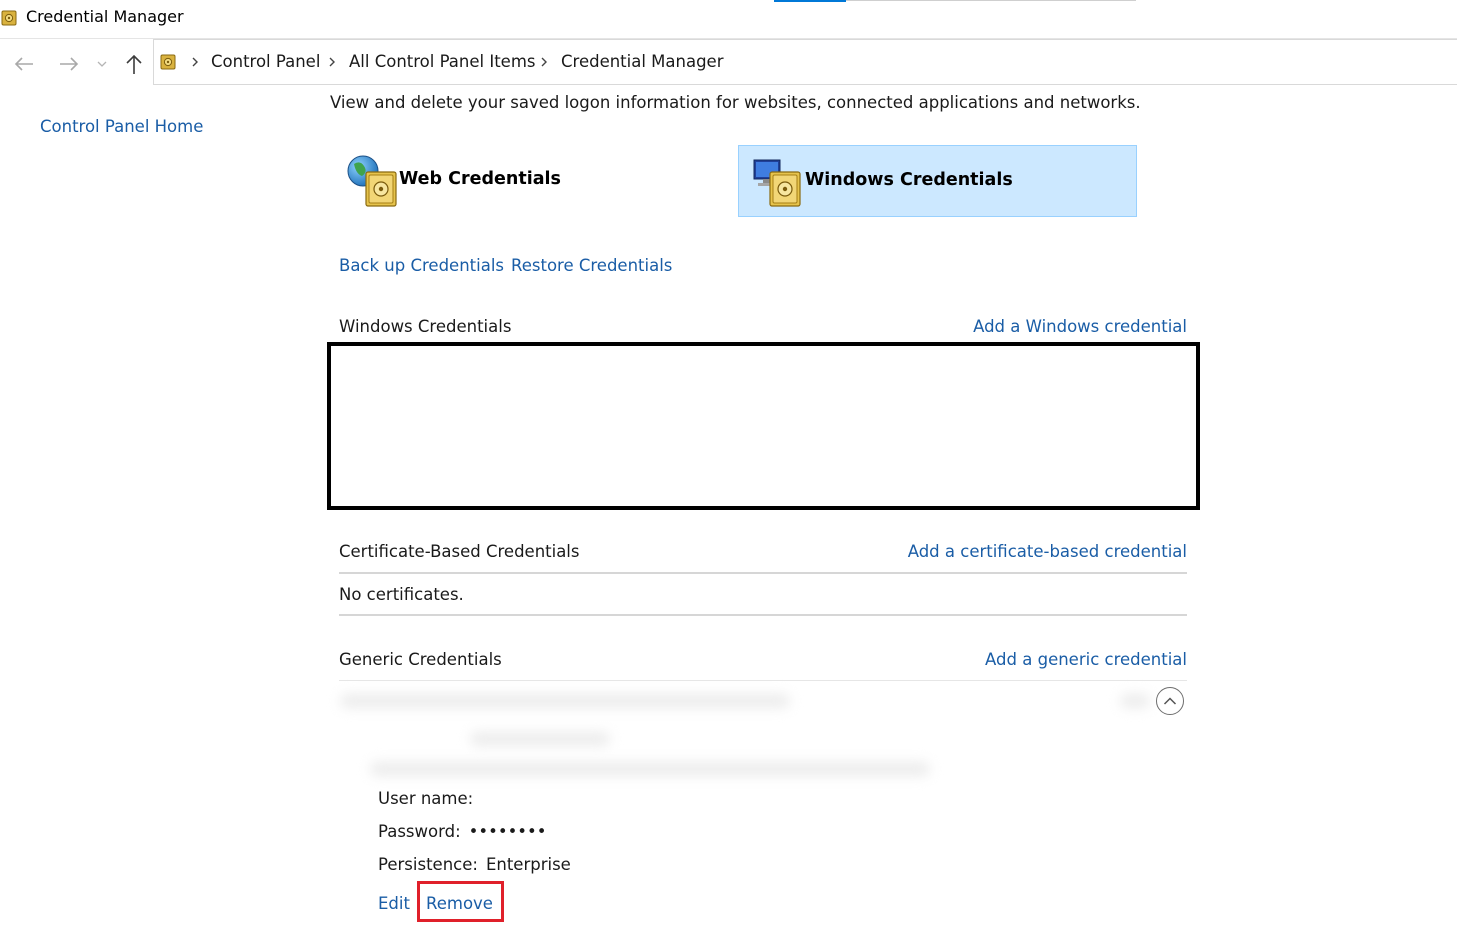 This screenshot has width=1457, height=925. I want to click on add-certificate-credential-link: Add a certificate-based credential, so click(1047, 551).